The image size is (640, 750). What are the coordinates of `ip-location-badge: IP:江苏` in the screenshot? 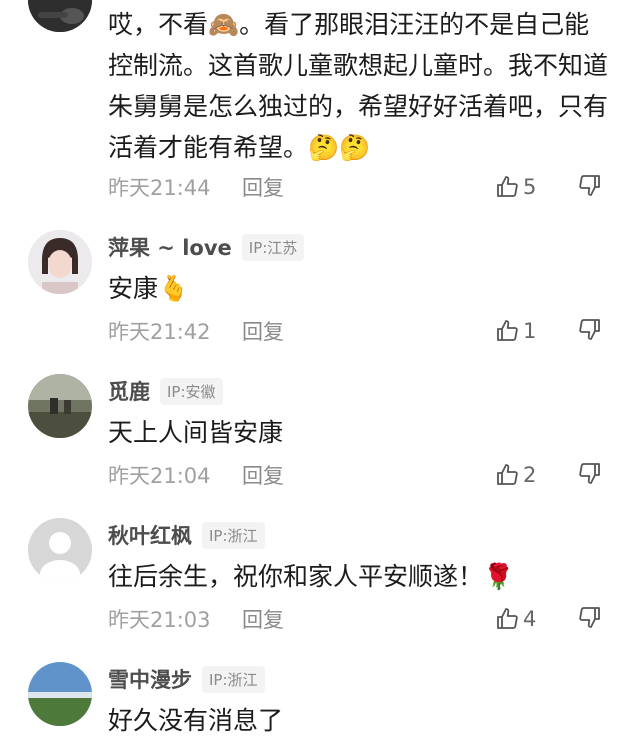 It's located at (273, 247).